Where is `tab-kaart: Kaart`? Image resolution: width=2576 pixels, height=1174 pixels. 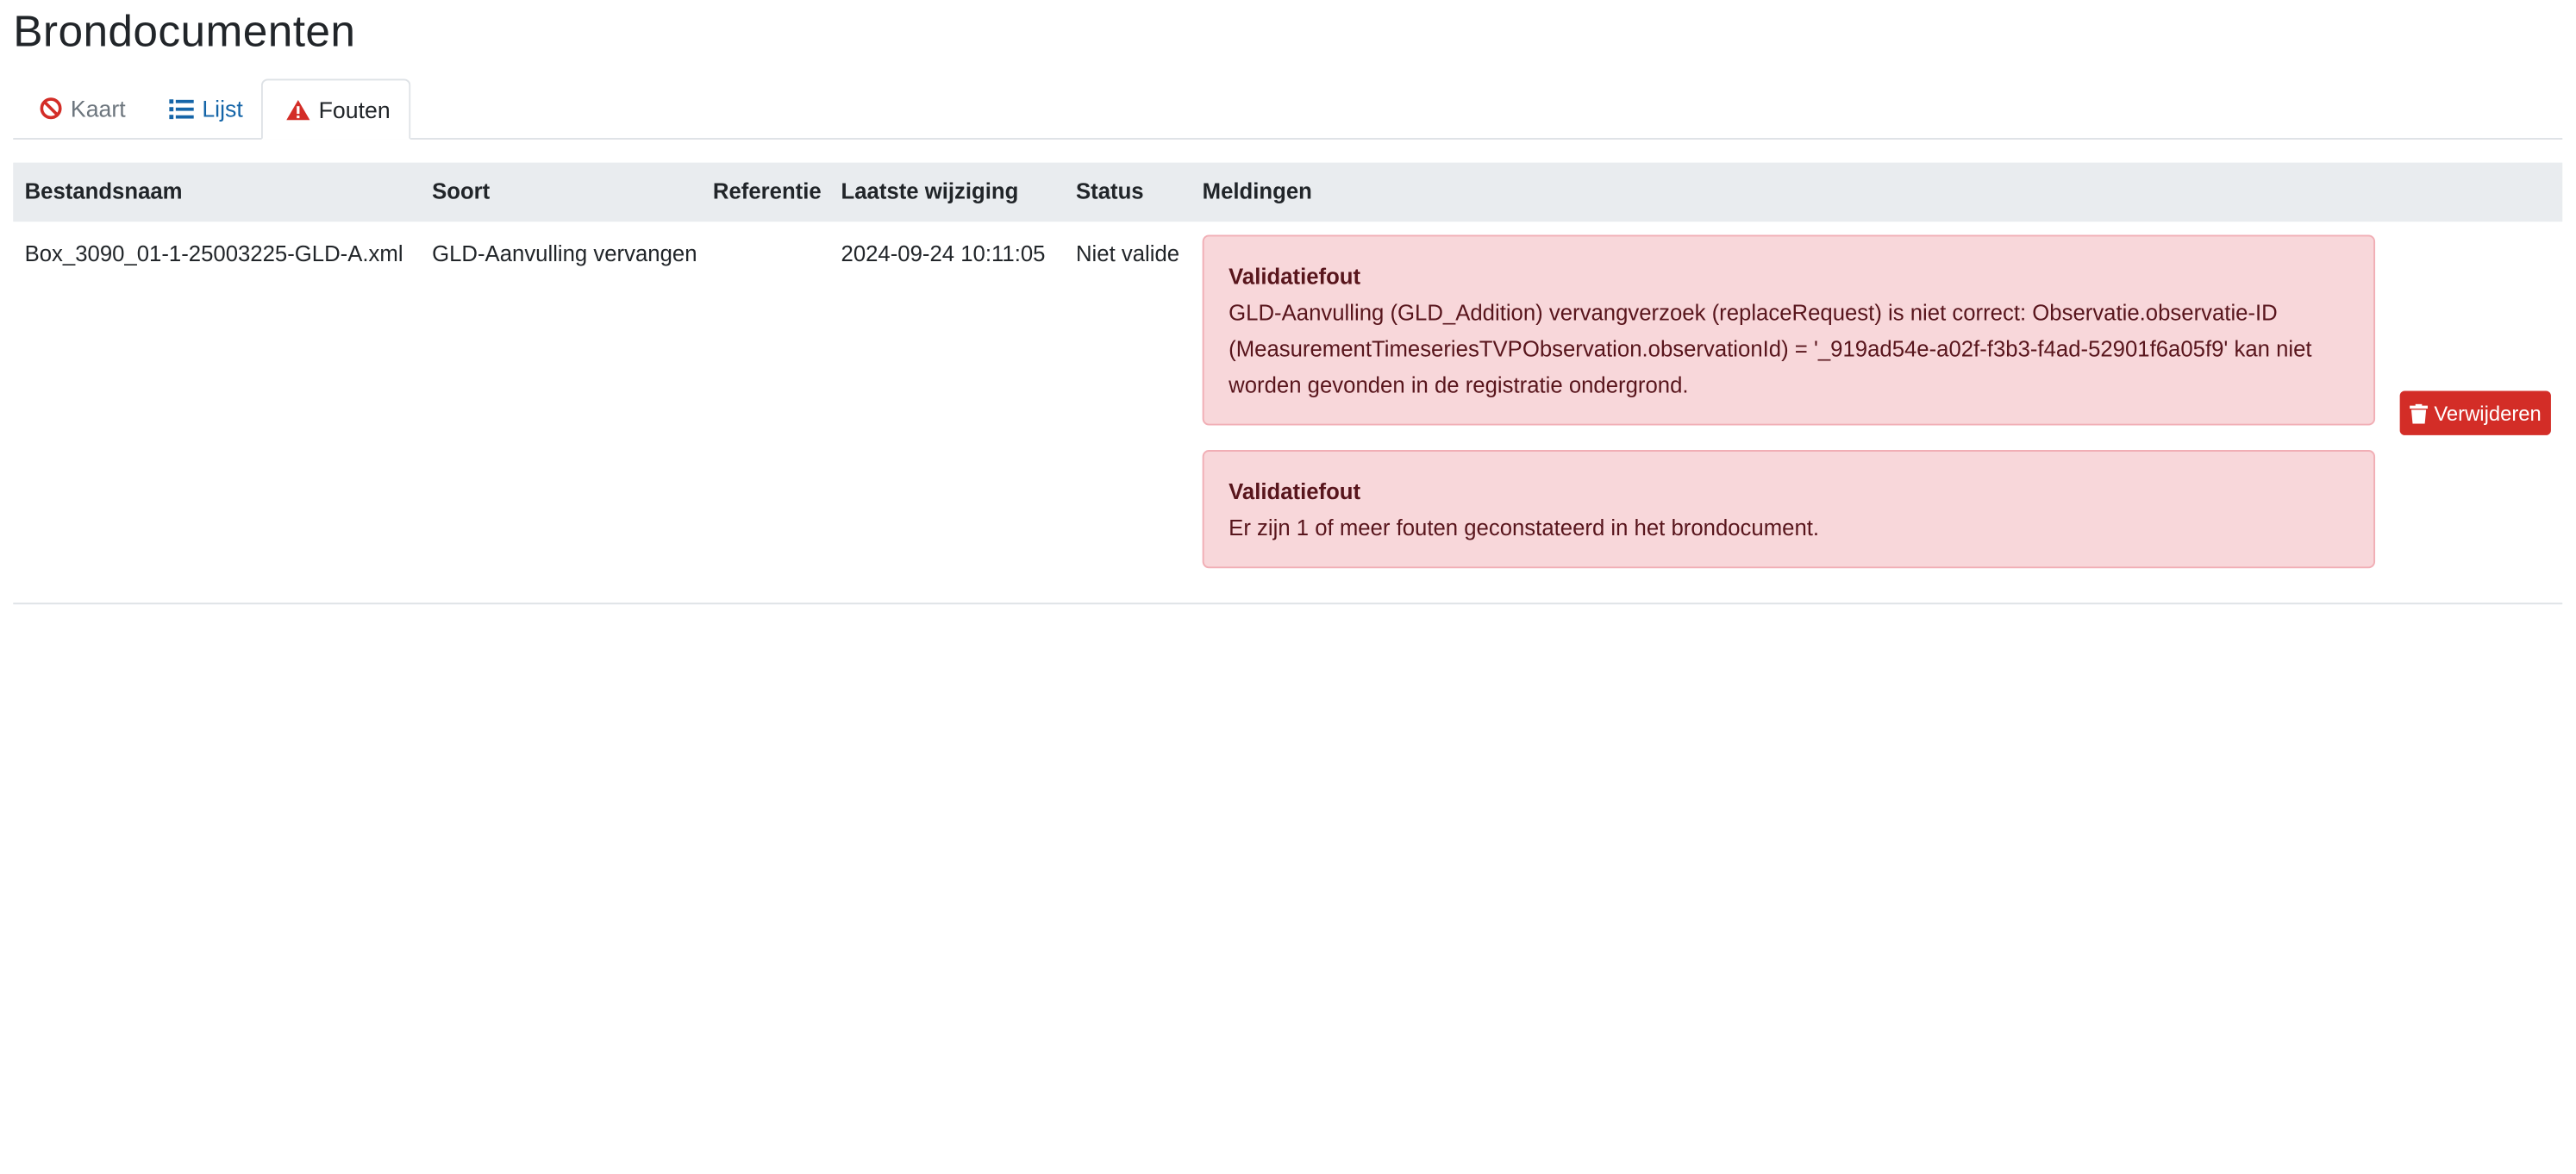
tab-kaart: Kaart is located at coordinates (82, 108).